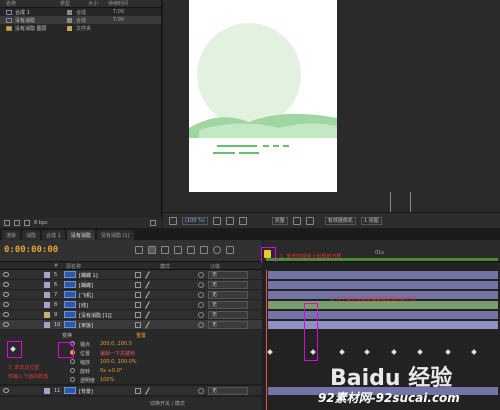 Image resolution: width=500 pixels, height=410 pixels. Describe the element at coordinates (74, 3) in the screenshot. I see `col-type: 类型` at that location.